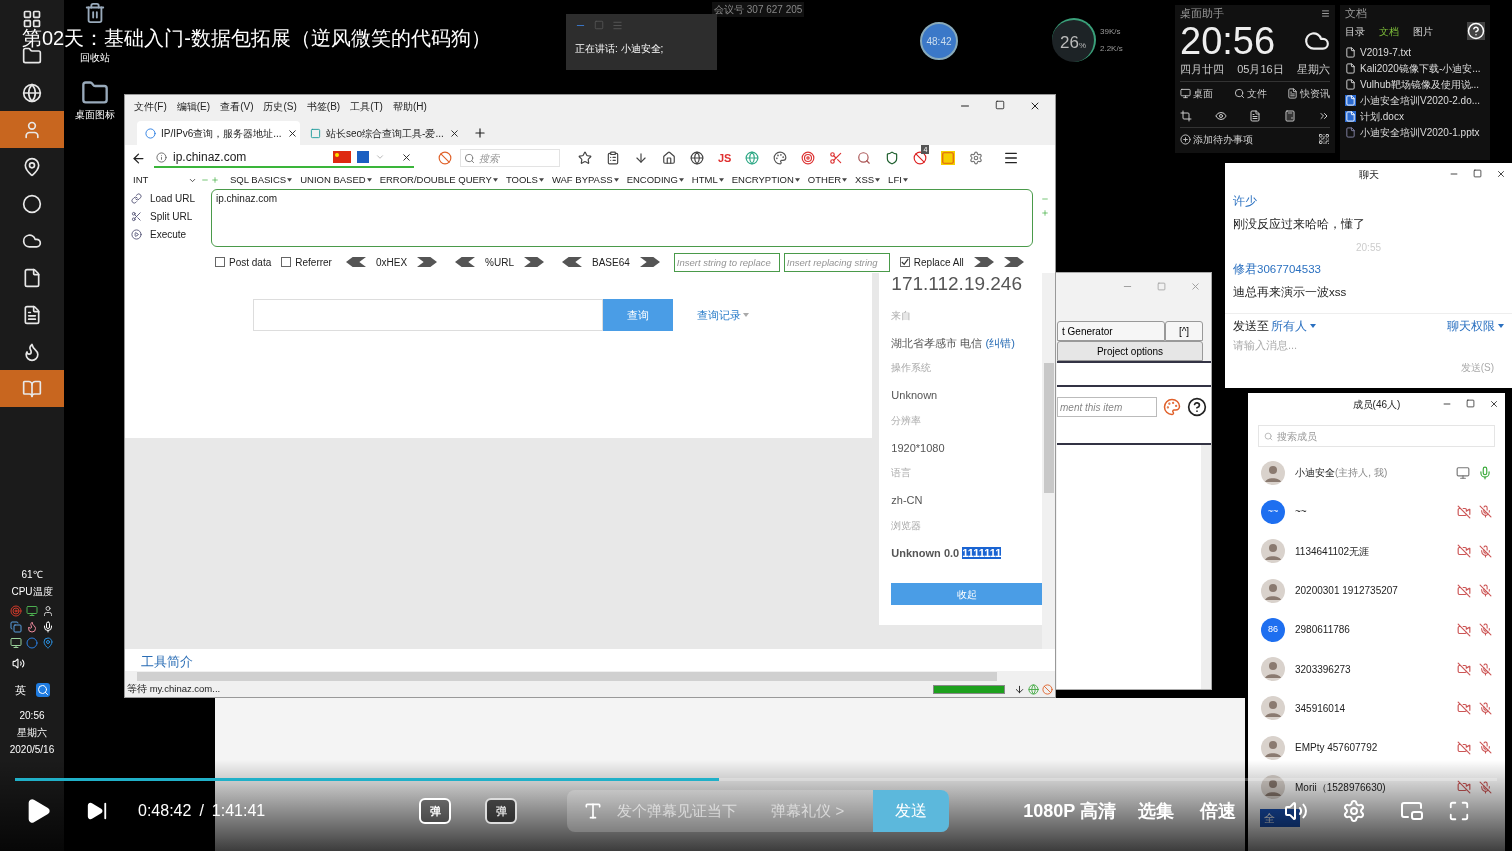  Describe the element at coordinates (171, 234) in the screenshot. I see `hackbar-action: Execute` at that location.